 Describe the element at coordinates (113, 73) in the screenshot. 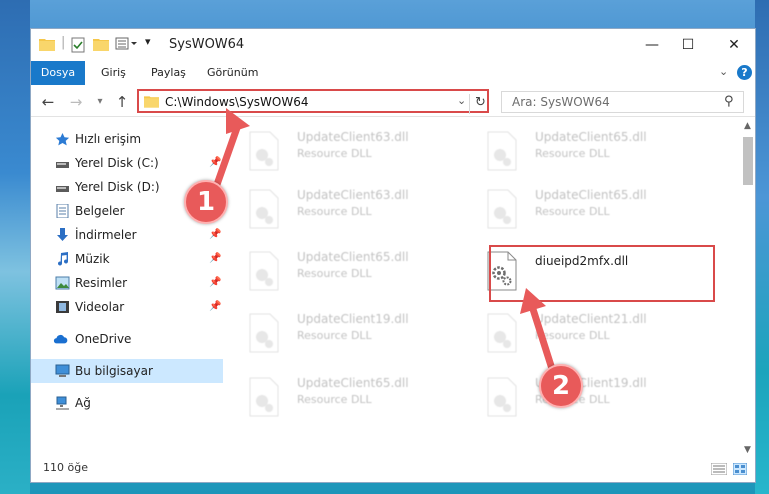

I see `tab-home: Giriş` at that location.